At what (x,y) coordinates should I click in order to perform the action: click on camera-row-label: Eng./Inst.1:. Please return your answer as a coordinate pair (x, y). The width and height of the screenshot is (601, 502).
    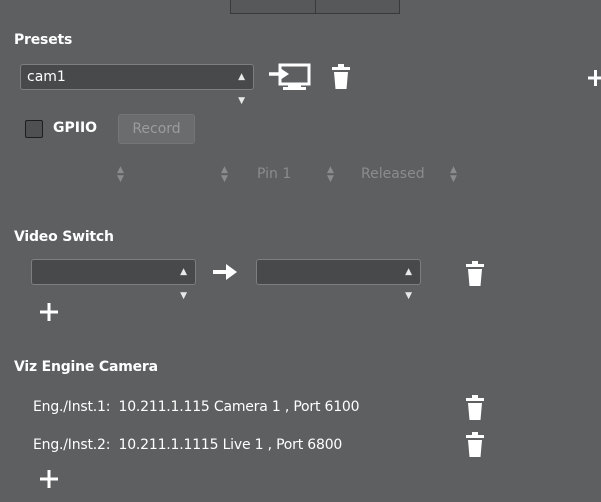
    Looking at the image, I should click on (72, 407).